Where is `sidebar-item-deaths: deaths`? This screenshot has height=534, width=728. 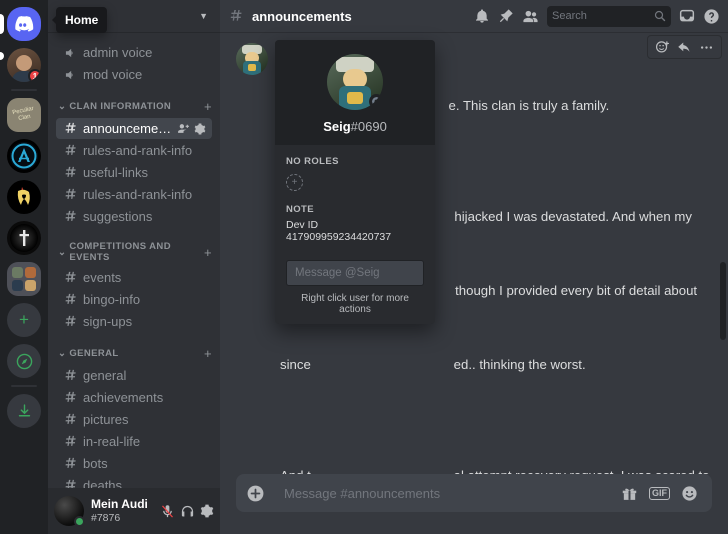
sidebar-item-deaths: deaths is located at coordinates (134, 481).